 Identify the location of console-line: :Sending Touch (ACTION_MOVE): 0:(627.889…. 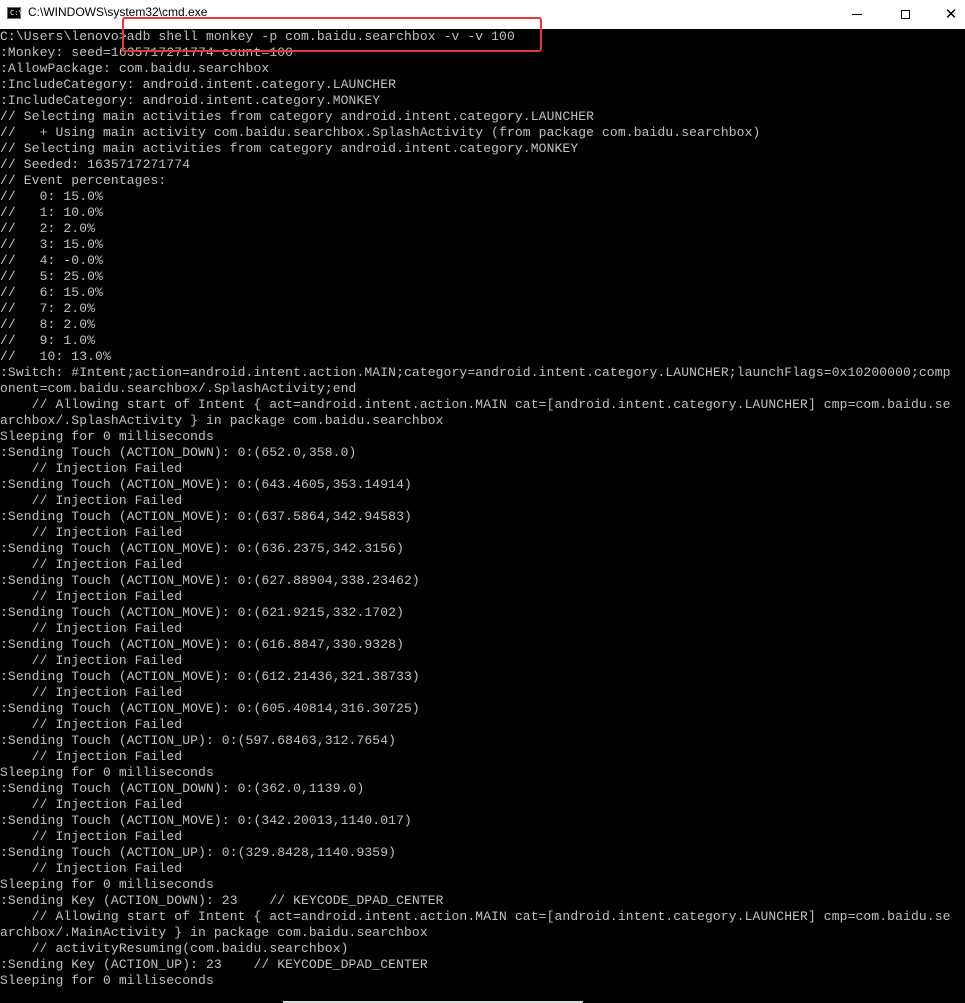
(210, 580).